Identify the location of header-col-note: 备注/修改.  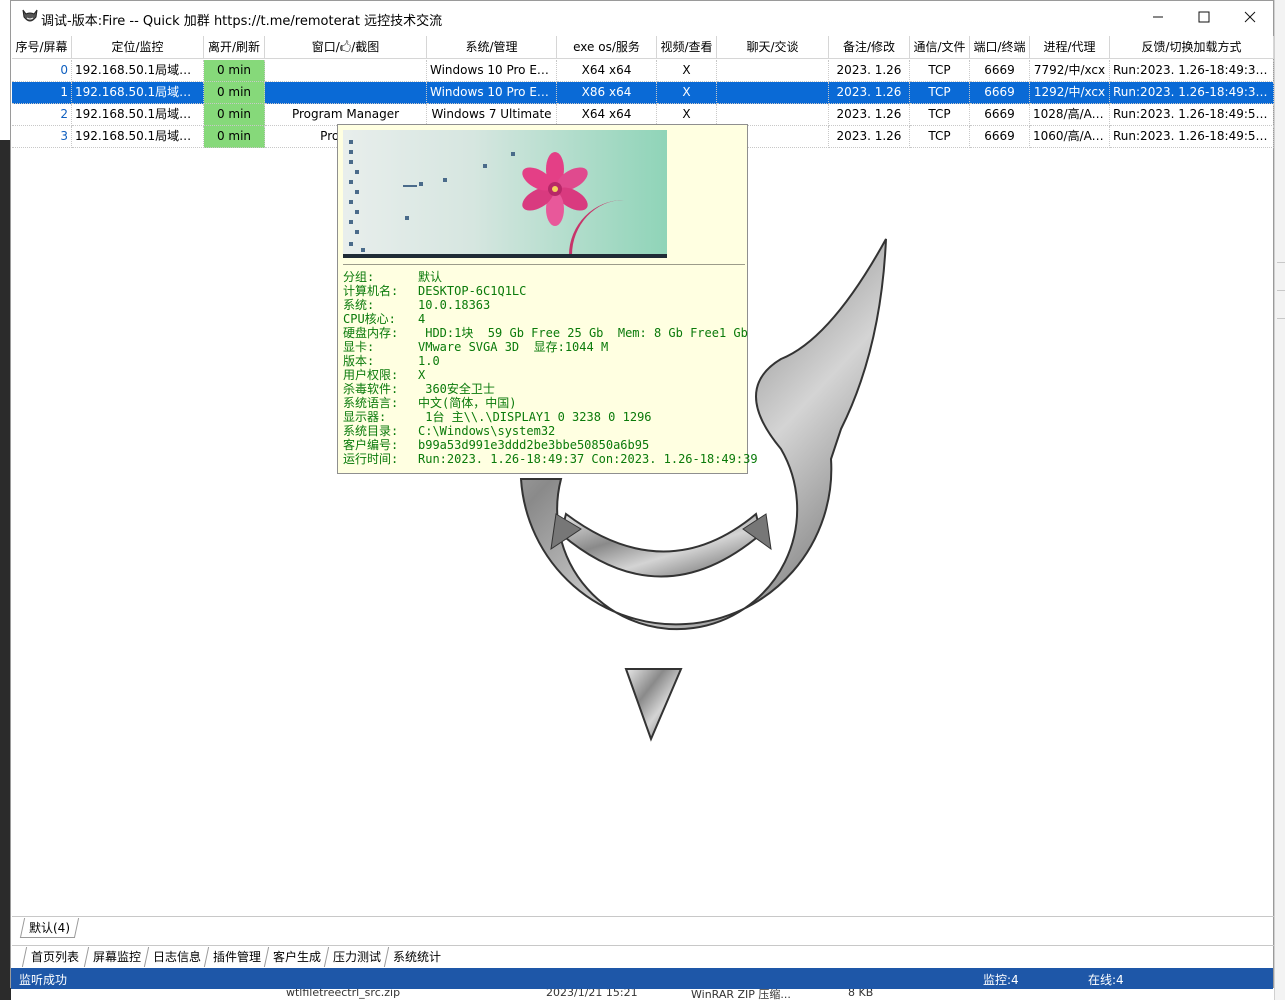
(869, 47).